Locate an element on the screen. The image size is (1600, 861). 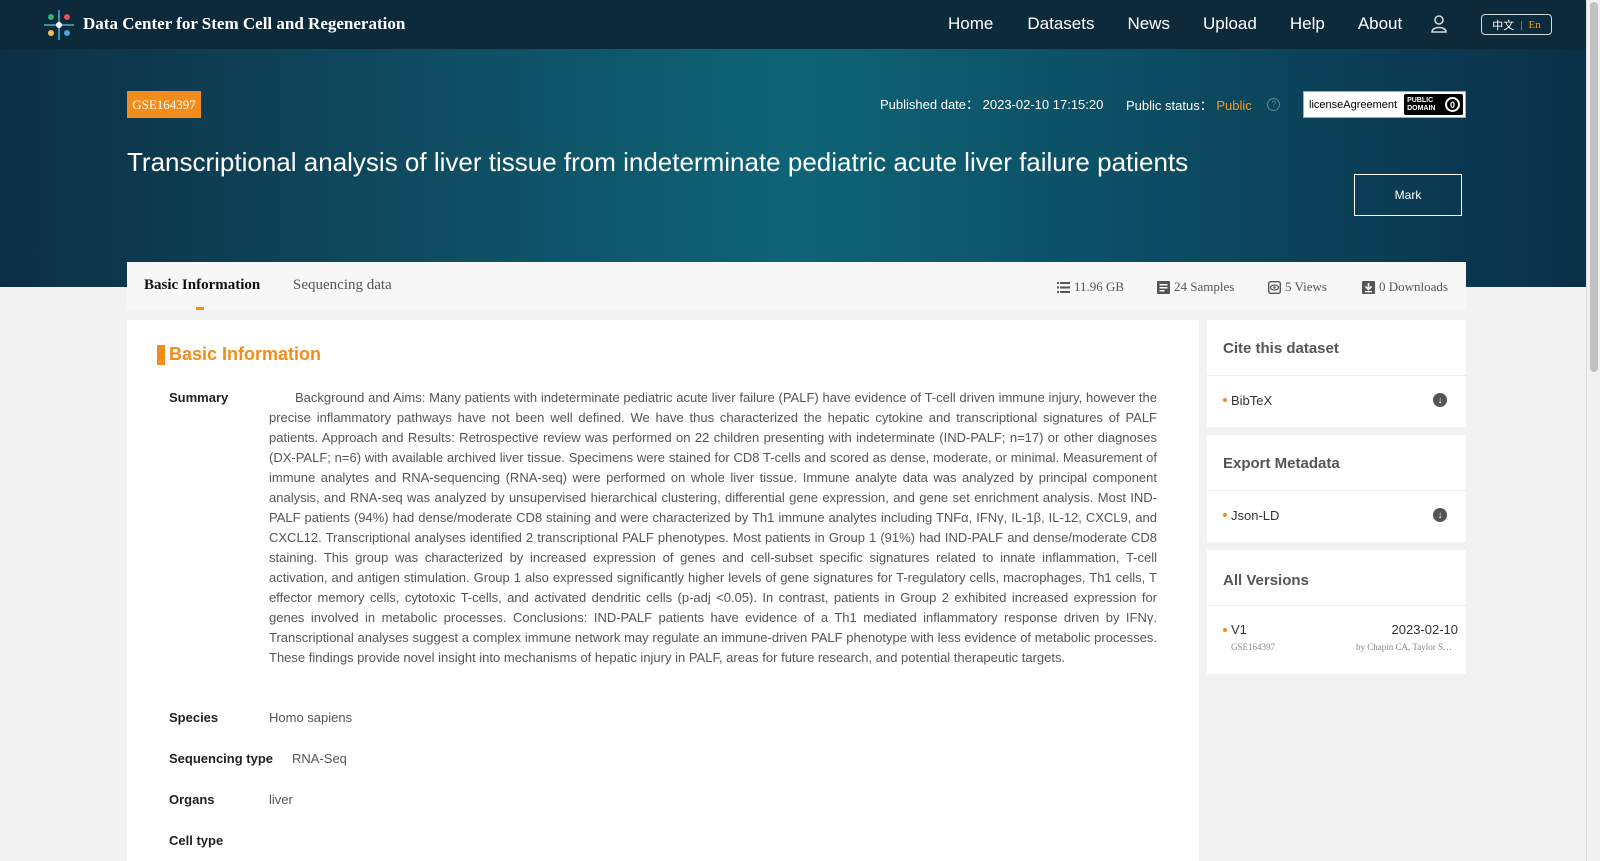
nav-upload: Upload is located at coordinates (1230, 24).